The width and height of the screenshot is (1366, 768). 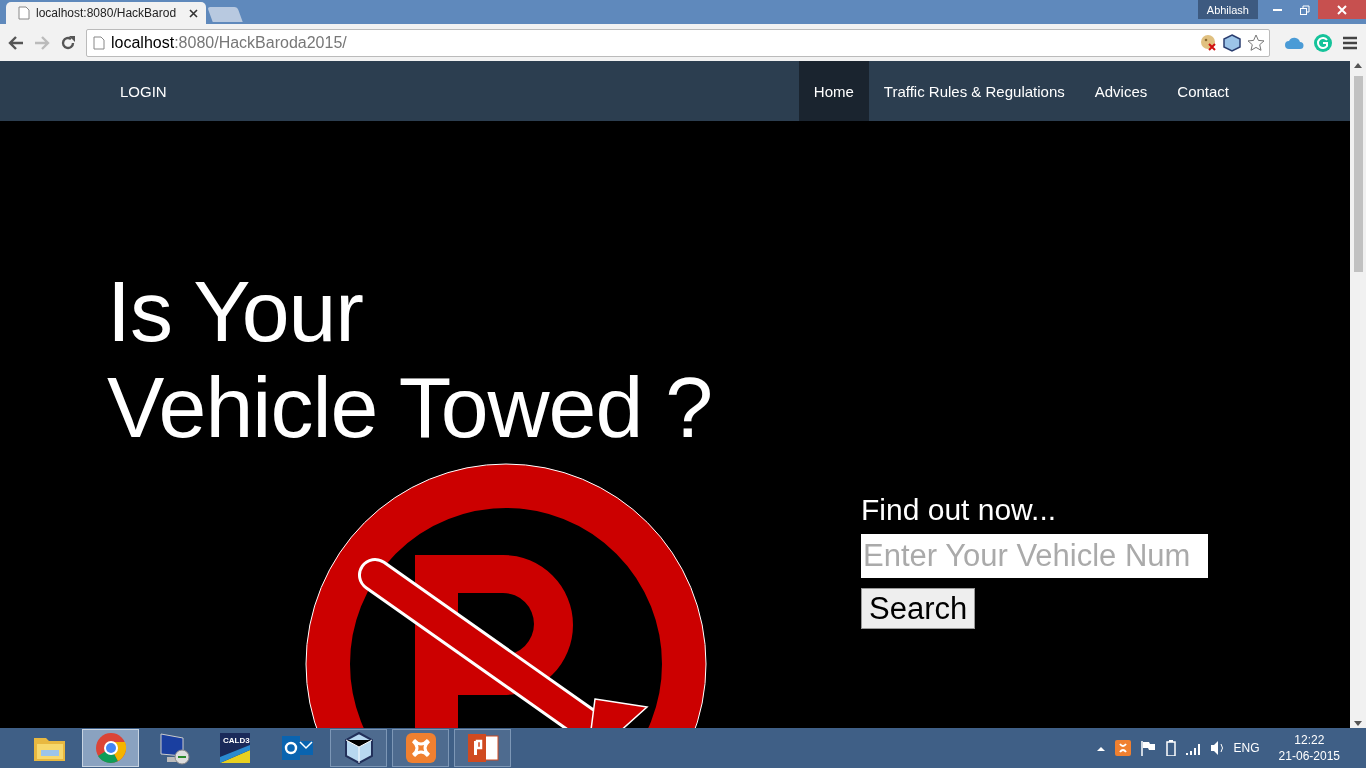 What do you see at coordinates (1170, 748) in the screenshot?
I see `battery-icon` at bounding box center [1170, 748].